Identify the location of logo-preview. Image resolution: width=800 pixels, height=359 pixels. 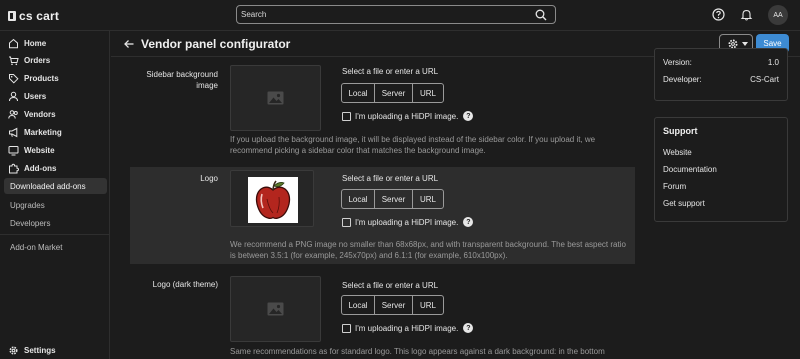
(272, 198).